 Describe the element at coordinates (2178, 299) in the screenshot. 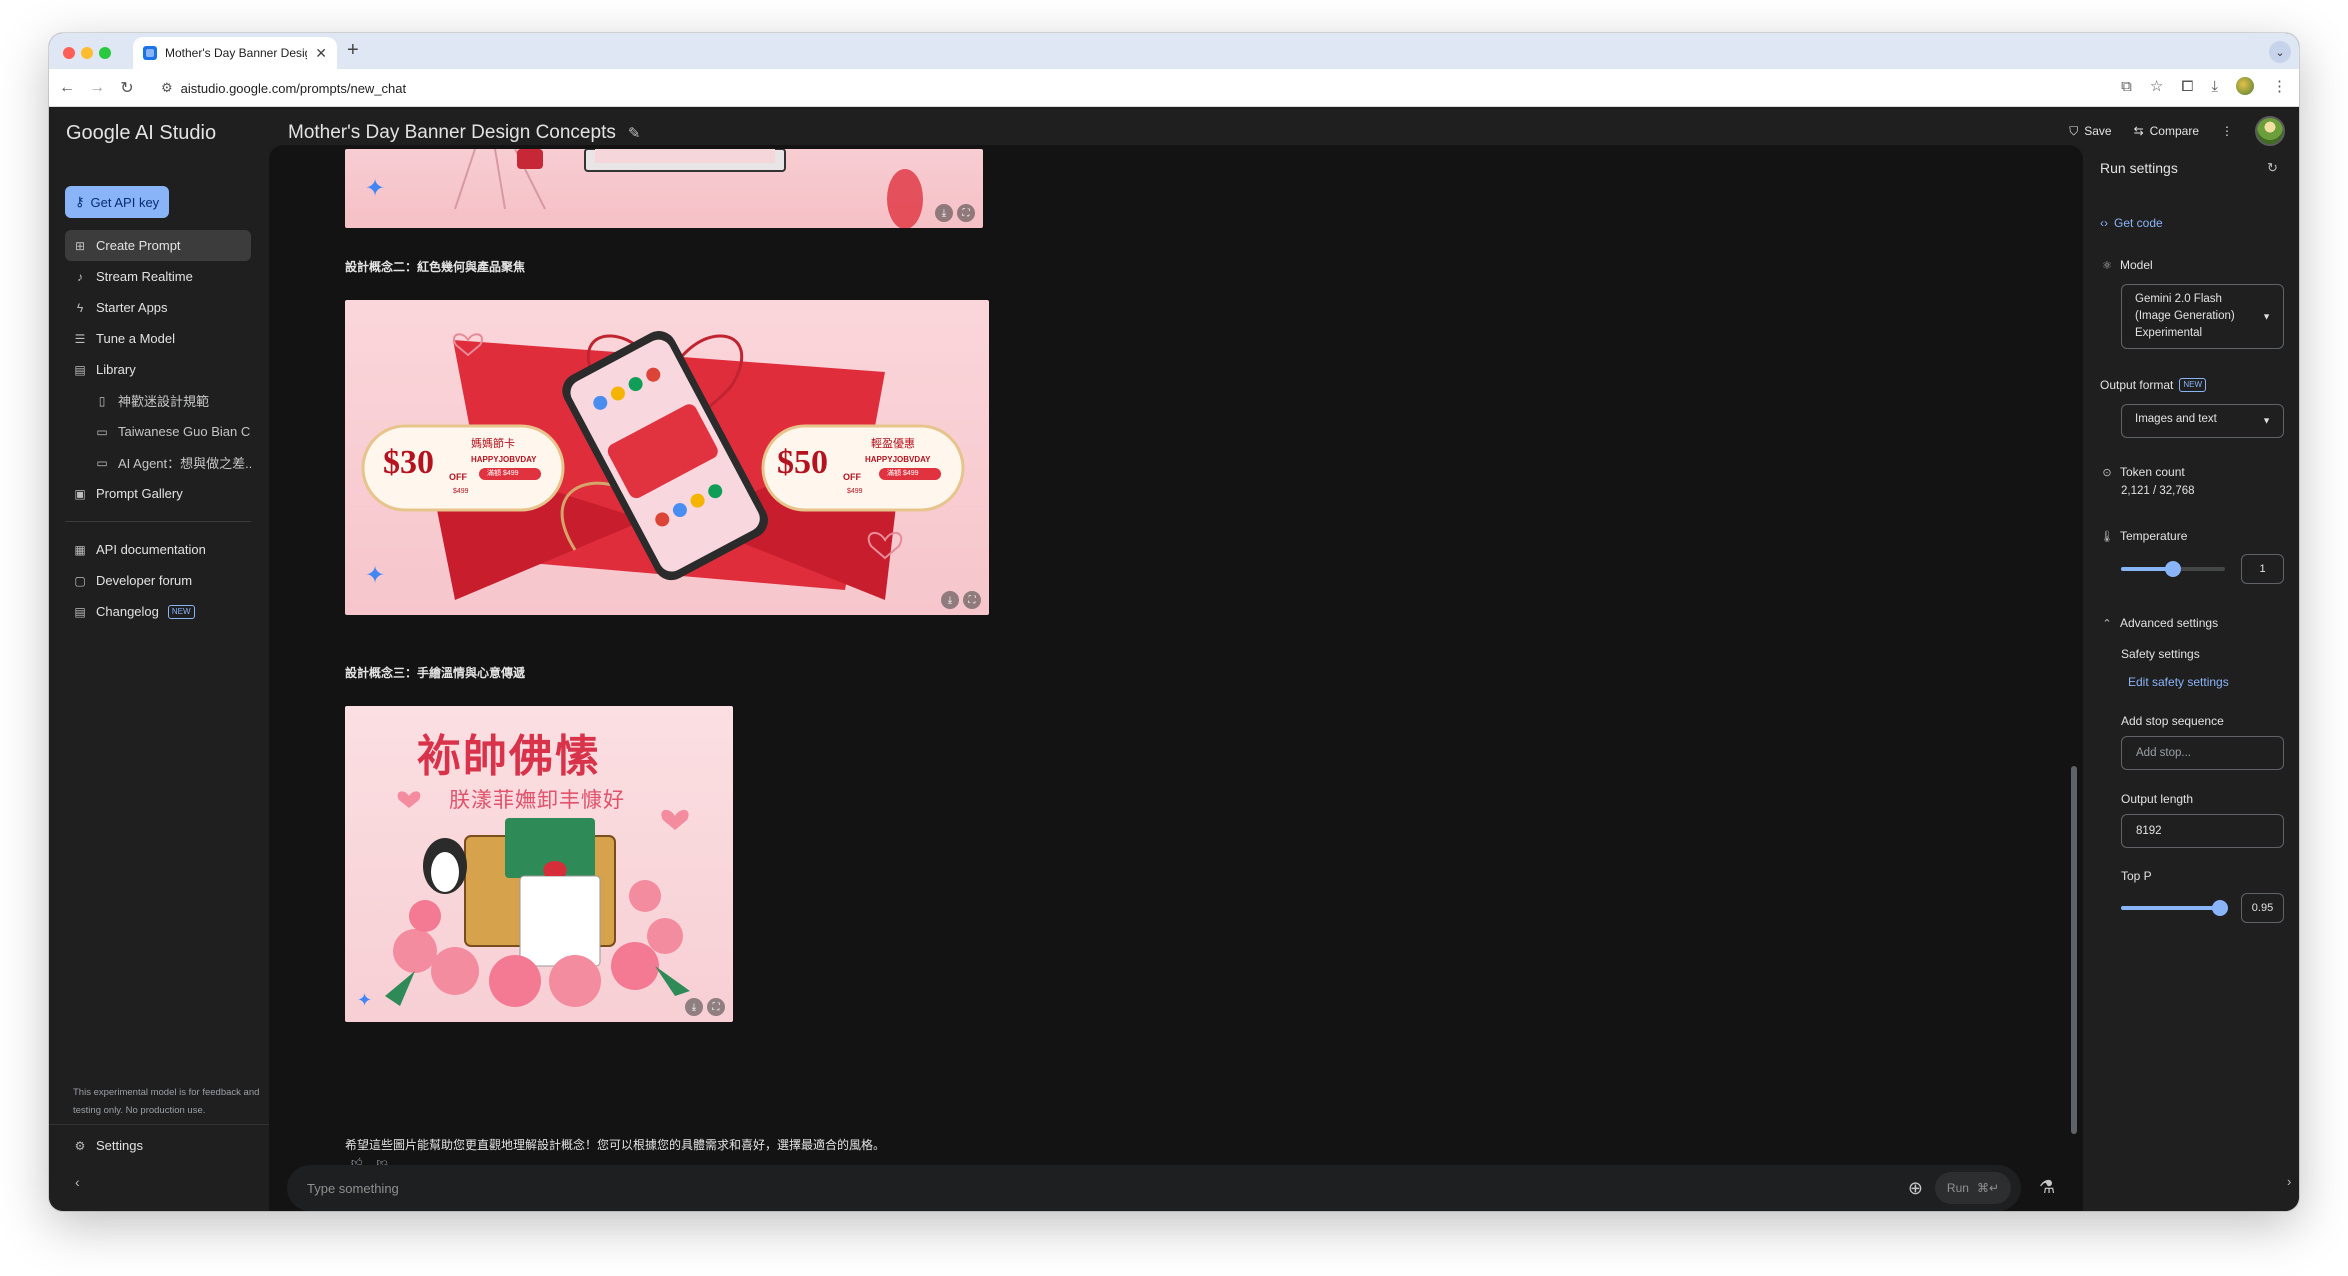

I see `model-name-line: Gemini 2.0 Flash` at that location.